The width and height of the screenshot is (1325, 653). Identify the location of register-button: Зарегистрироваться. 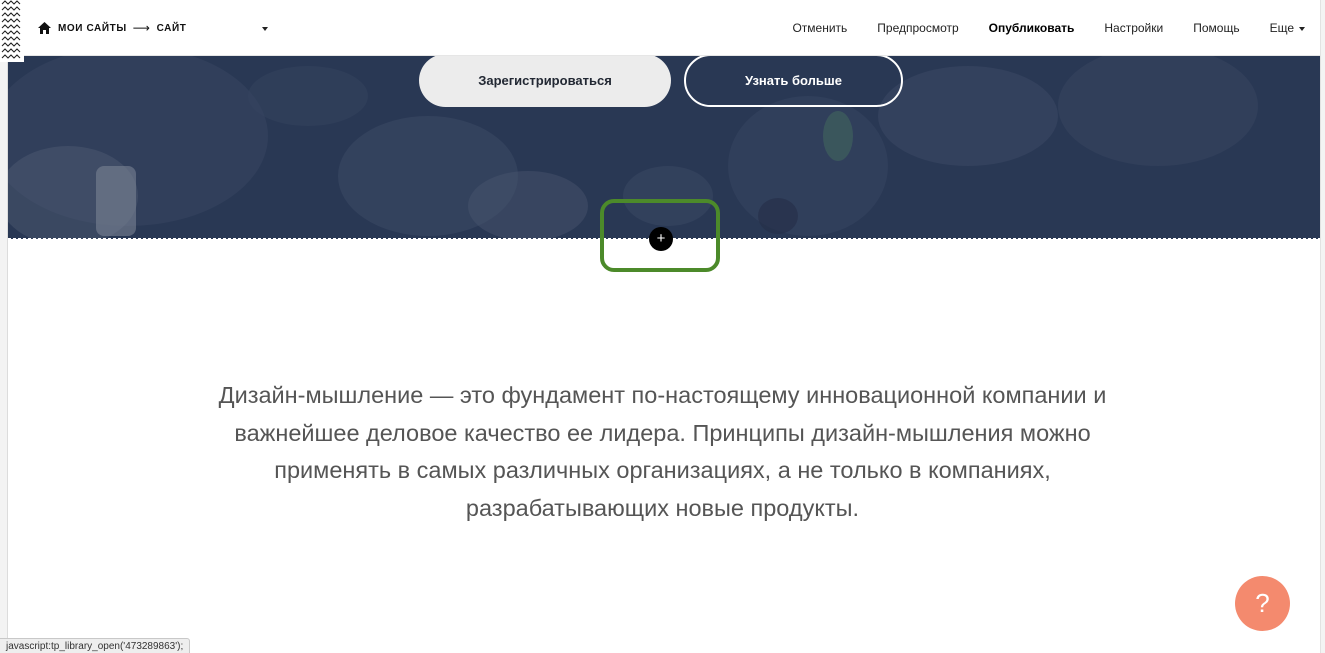
(545, 81).